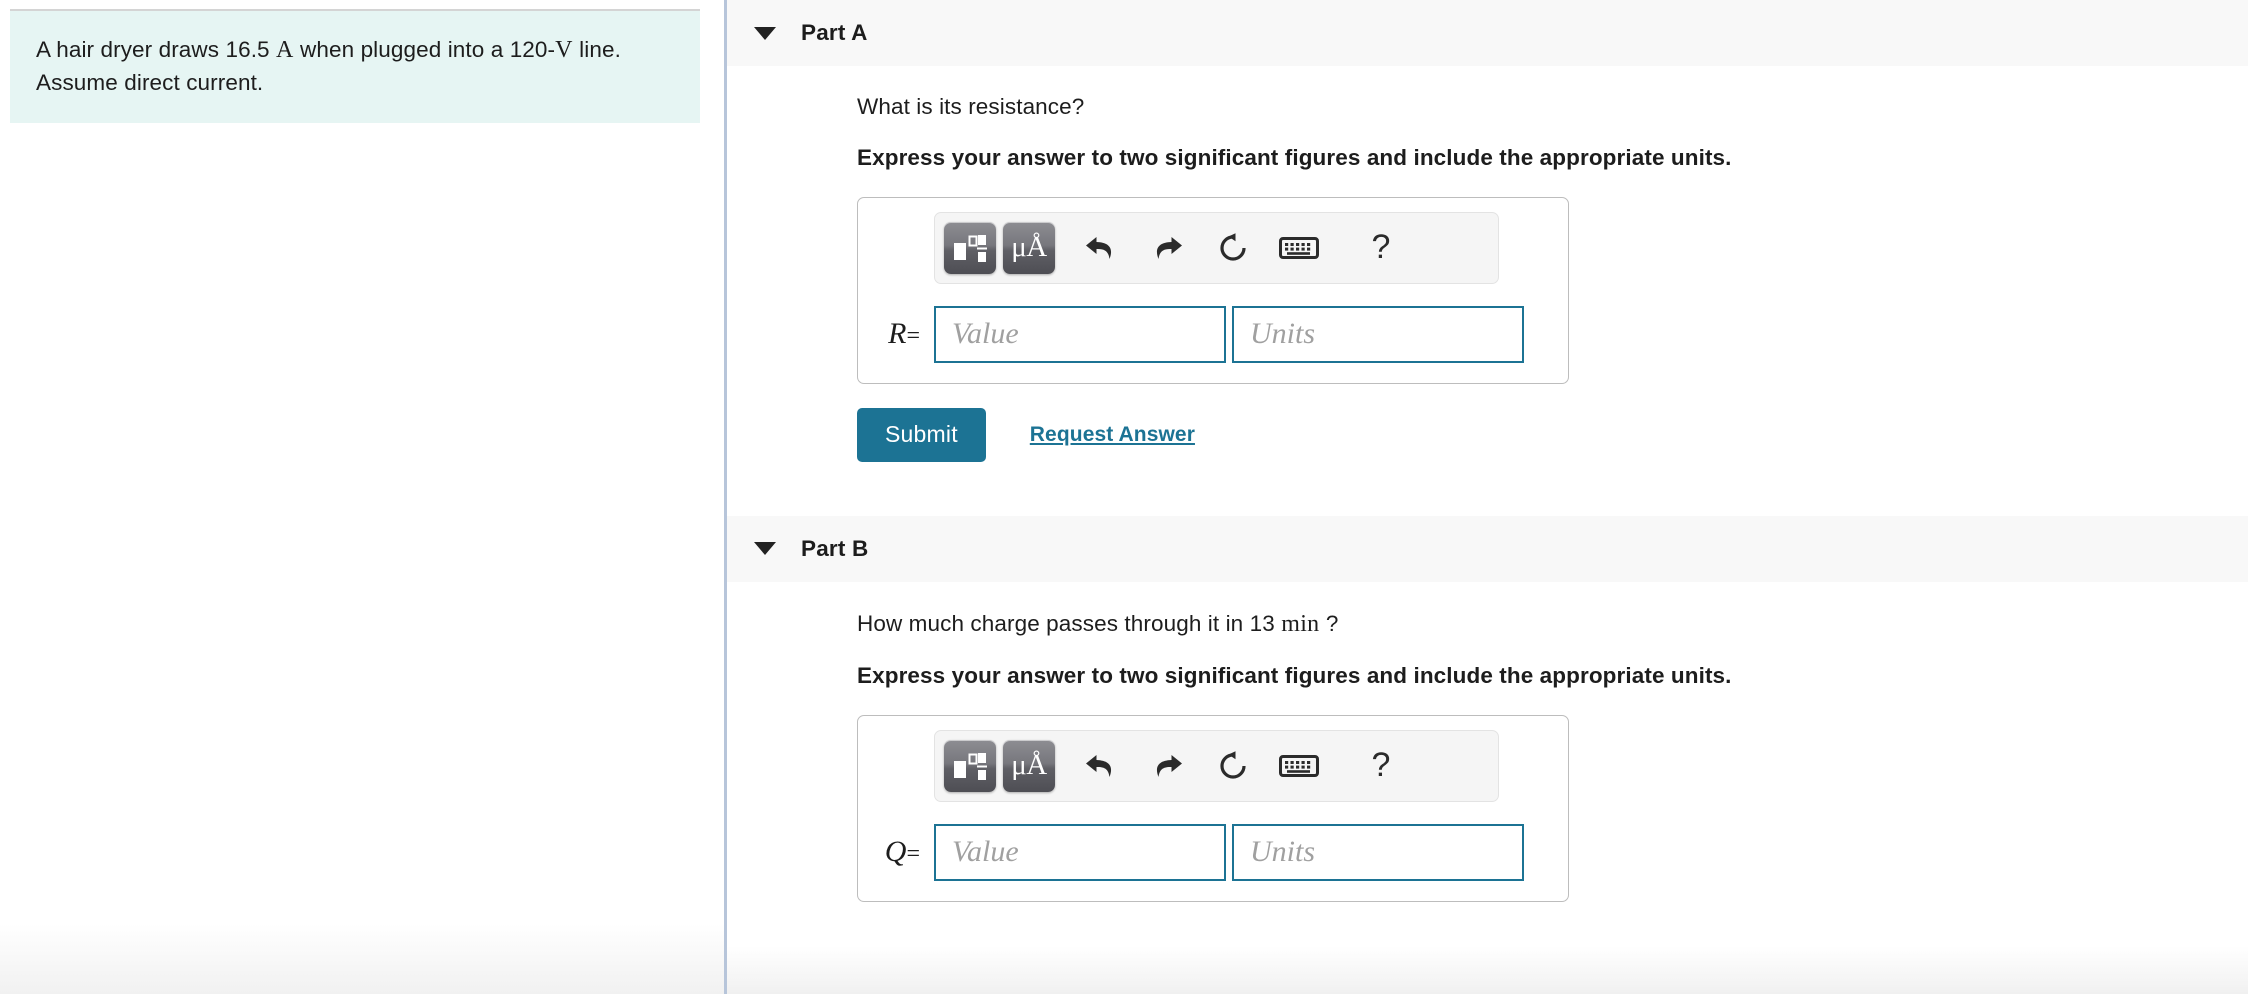 The height and width of the screenshot is (994, 2248). What do you see at coordinates (835, 548) in the screenshot?
I see `part-b-title: Part B` at bounding box center [835, 548].